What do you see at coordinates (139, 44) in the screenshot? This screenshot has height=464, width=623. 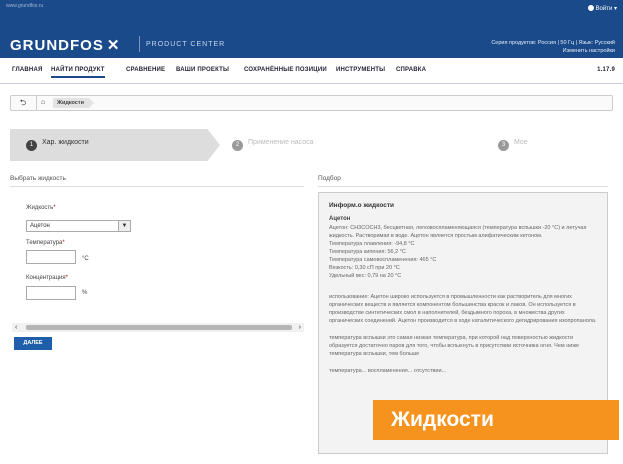 I see `header-divider` at bounding box center [139, 44].